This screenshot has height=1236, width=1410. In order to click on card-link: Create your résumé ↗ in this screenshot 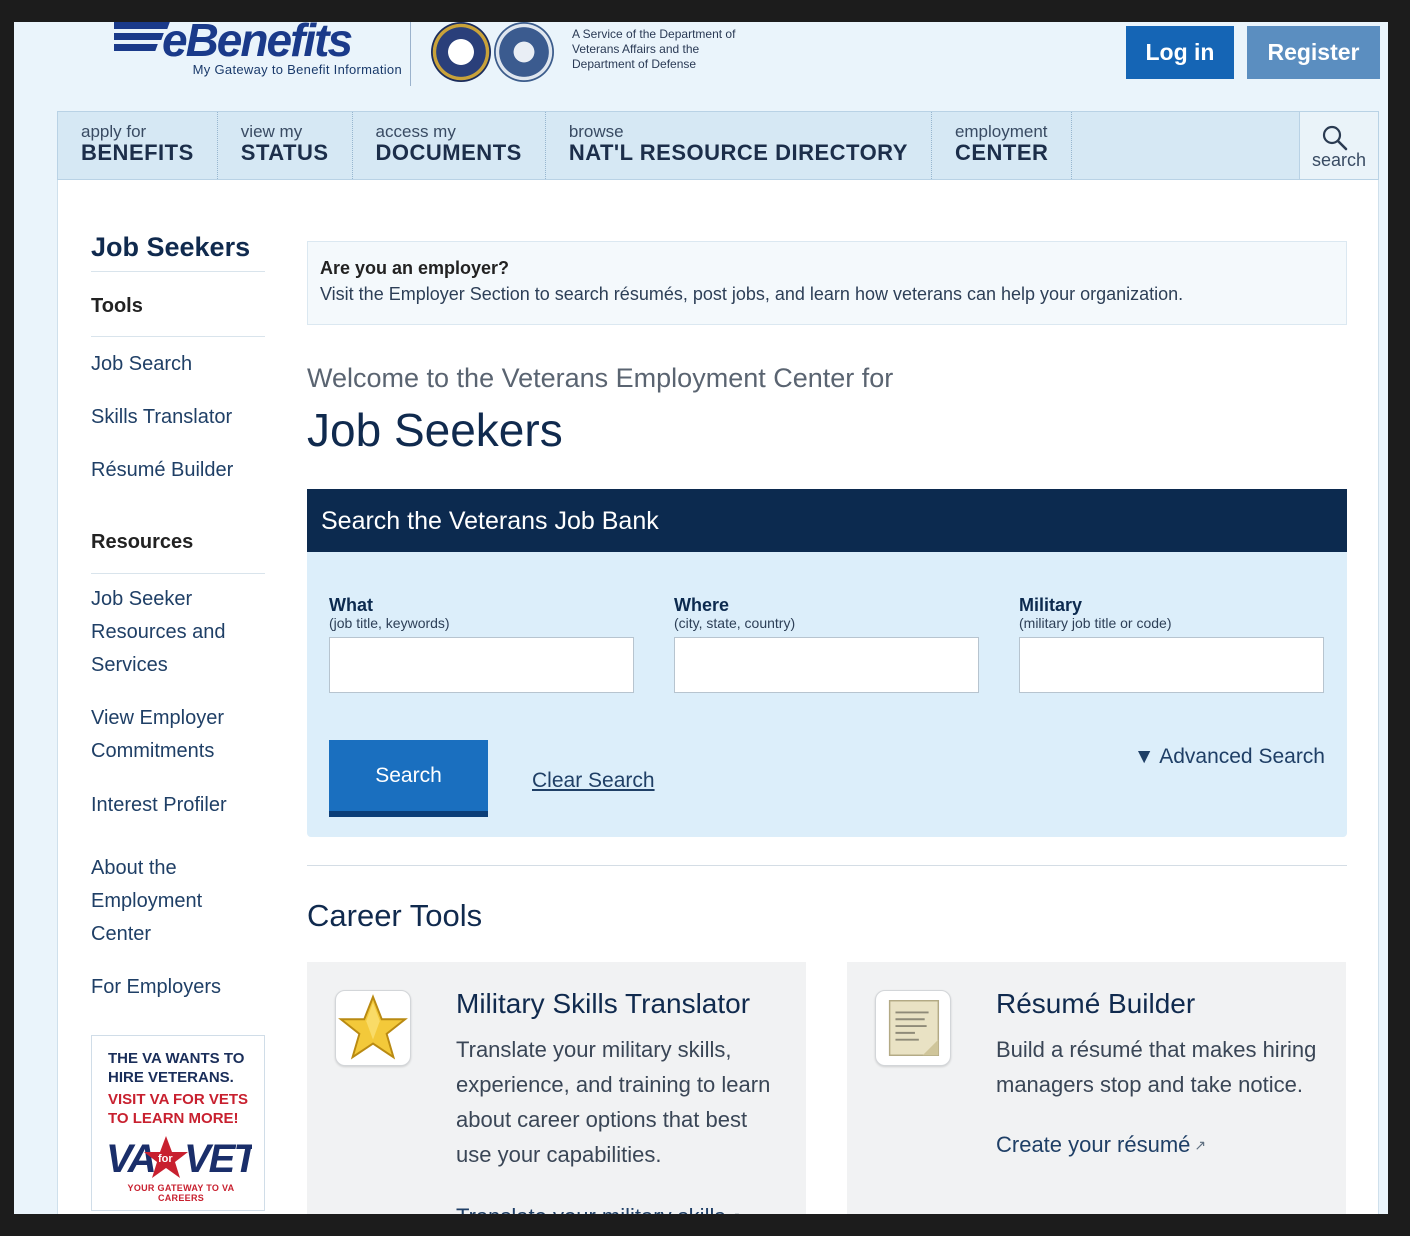, I will do `click(1101, 1145)`.